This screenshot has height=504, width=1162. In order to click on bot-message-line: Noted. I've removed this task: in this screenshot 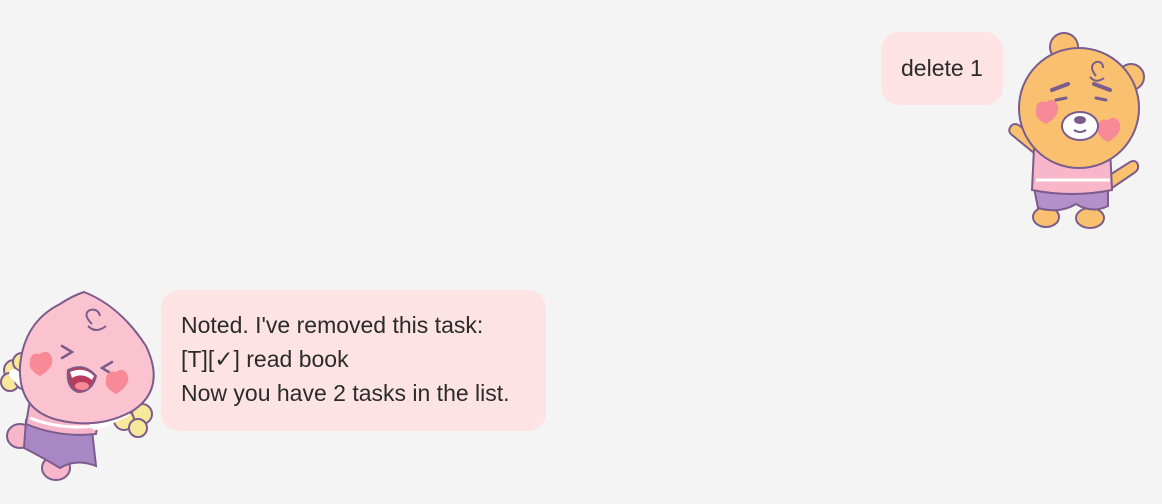, I will do `click(332, 325)`.